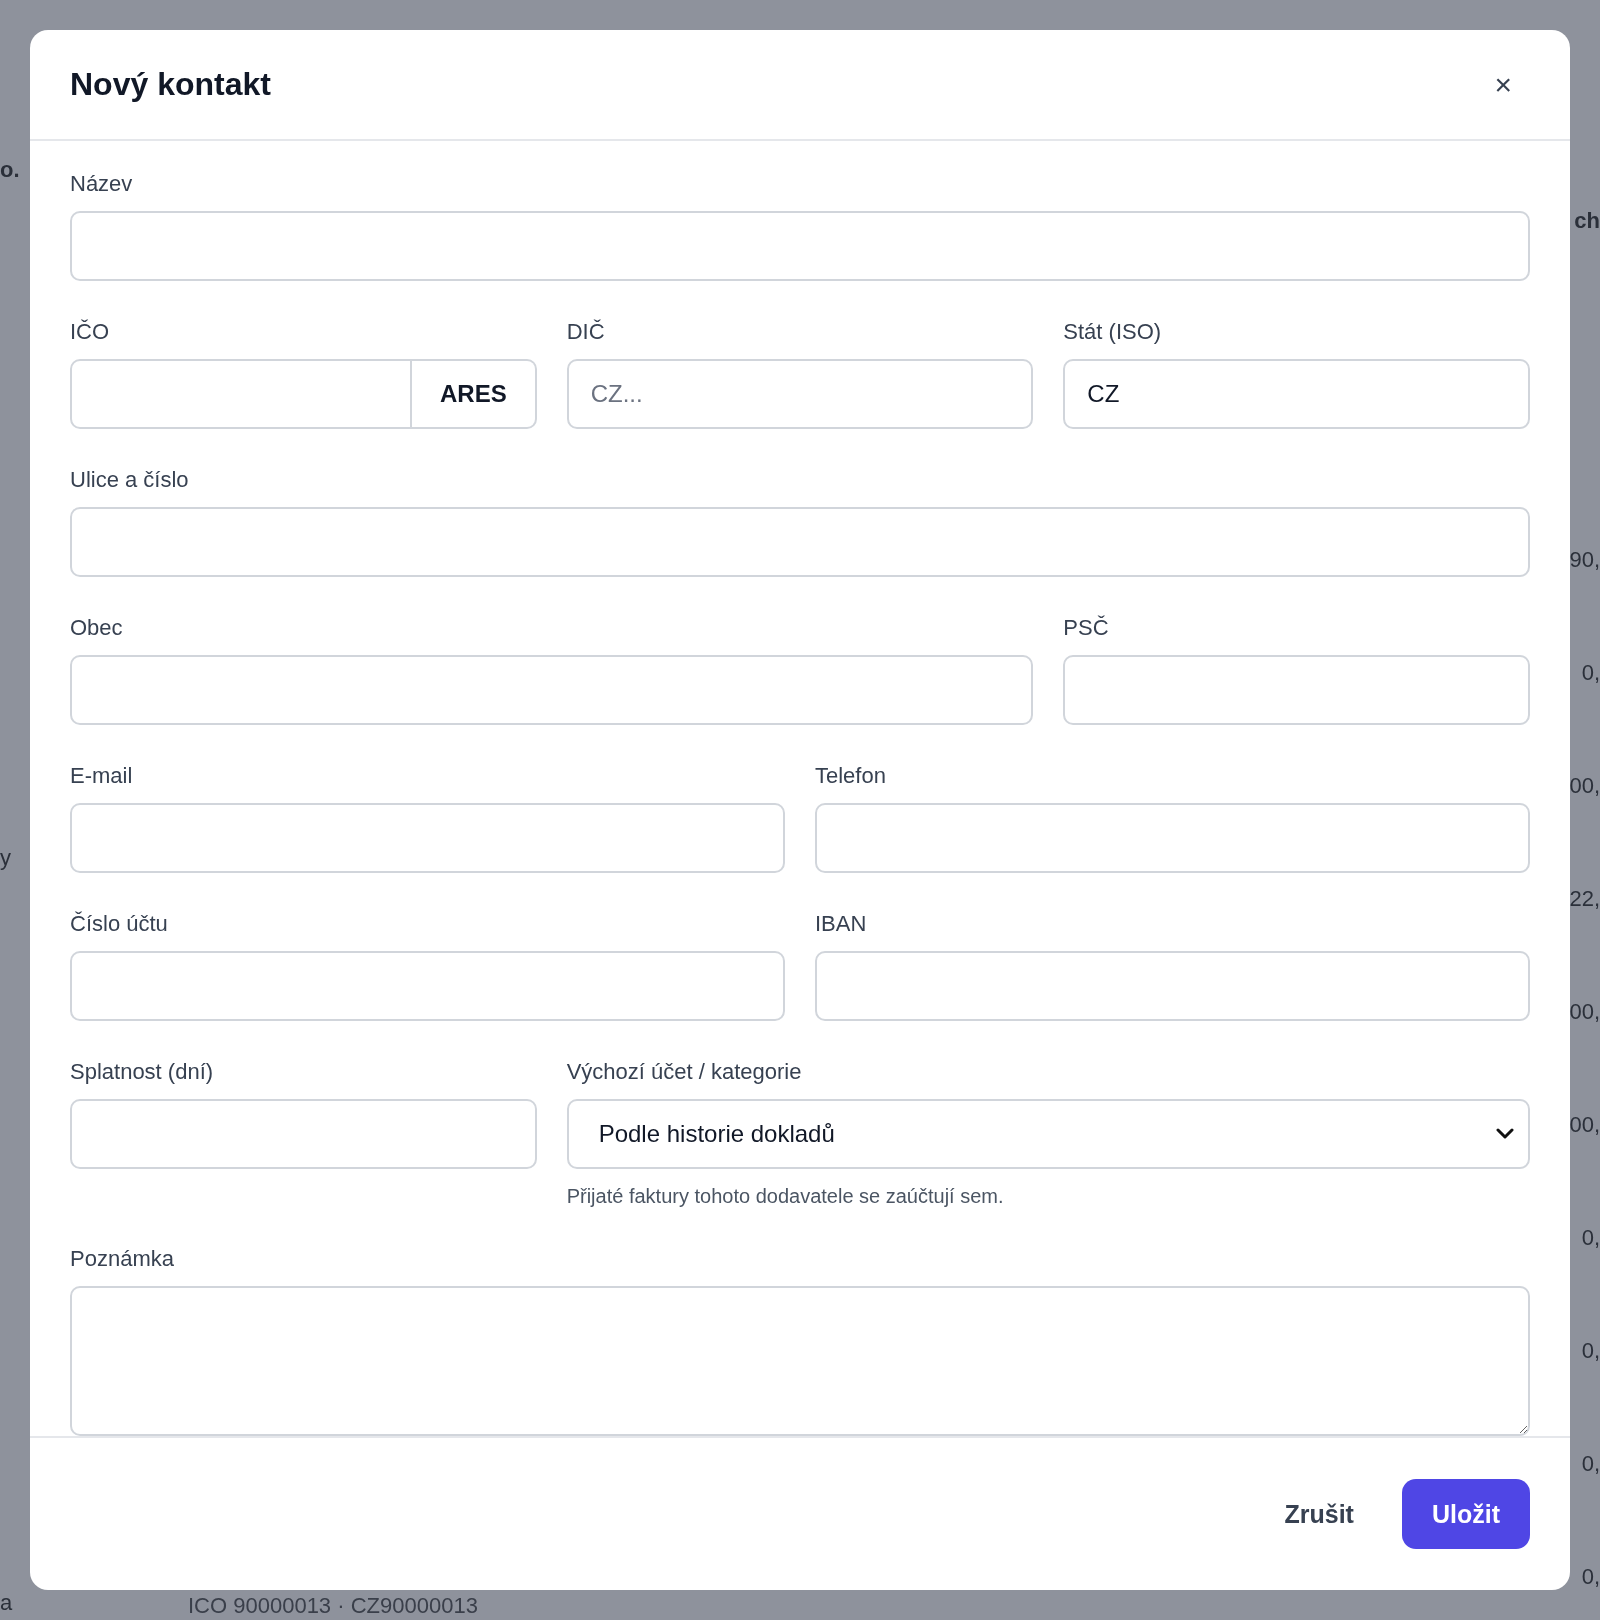 This screenshot has width=1600, height=1620. What do you see at coordinates (1465, 1514) in the screenshot?
I see `save-button: Uložit` at bounding box center [1465, 1514].